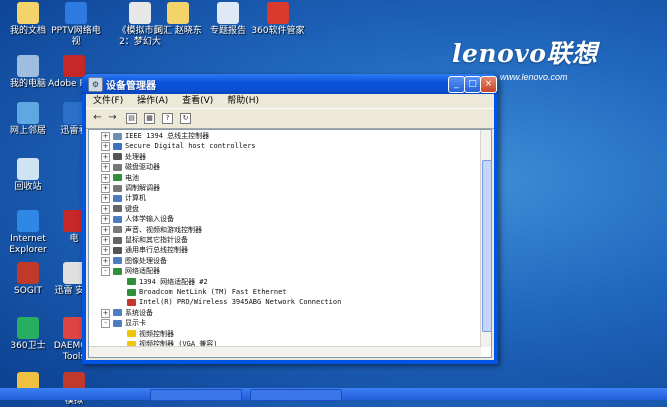  What do you see at coordinates (178, 31) in the screenshot?
I see `desktop-icon-label: 词汇 赵晓东` at bounding box center [178, 31].